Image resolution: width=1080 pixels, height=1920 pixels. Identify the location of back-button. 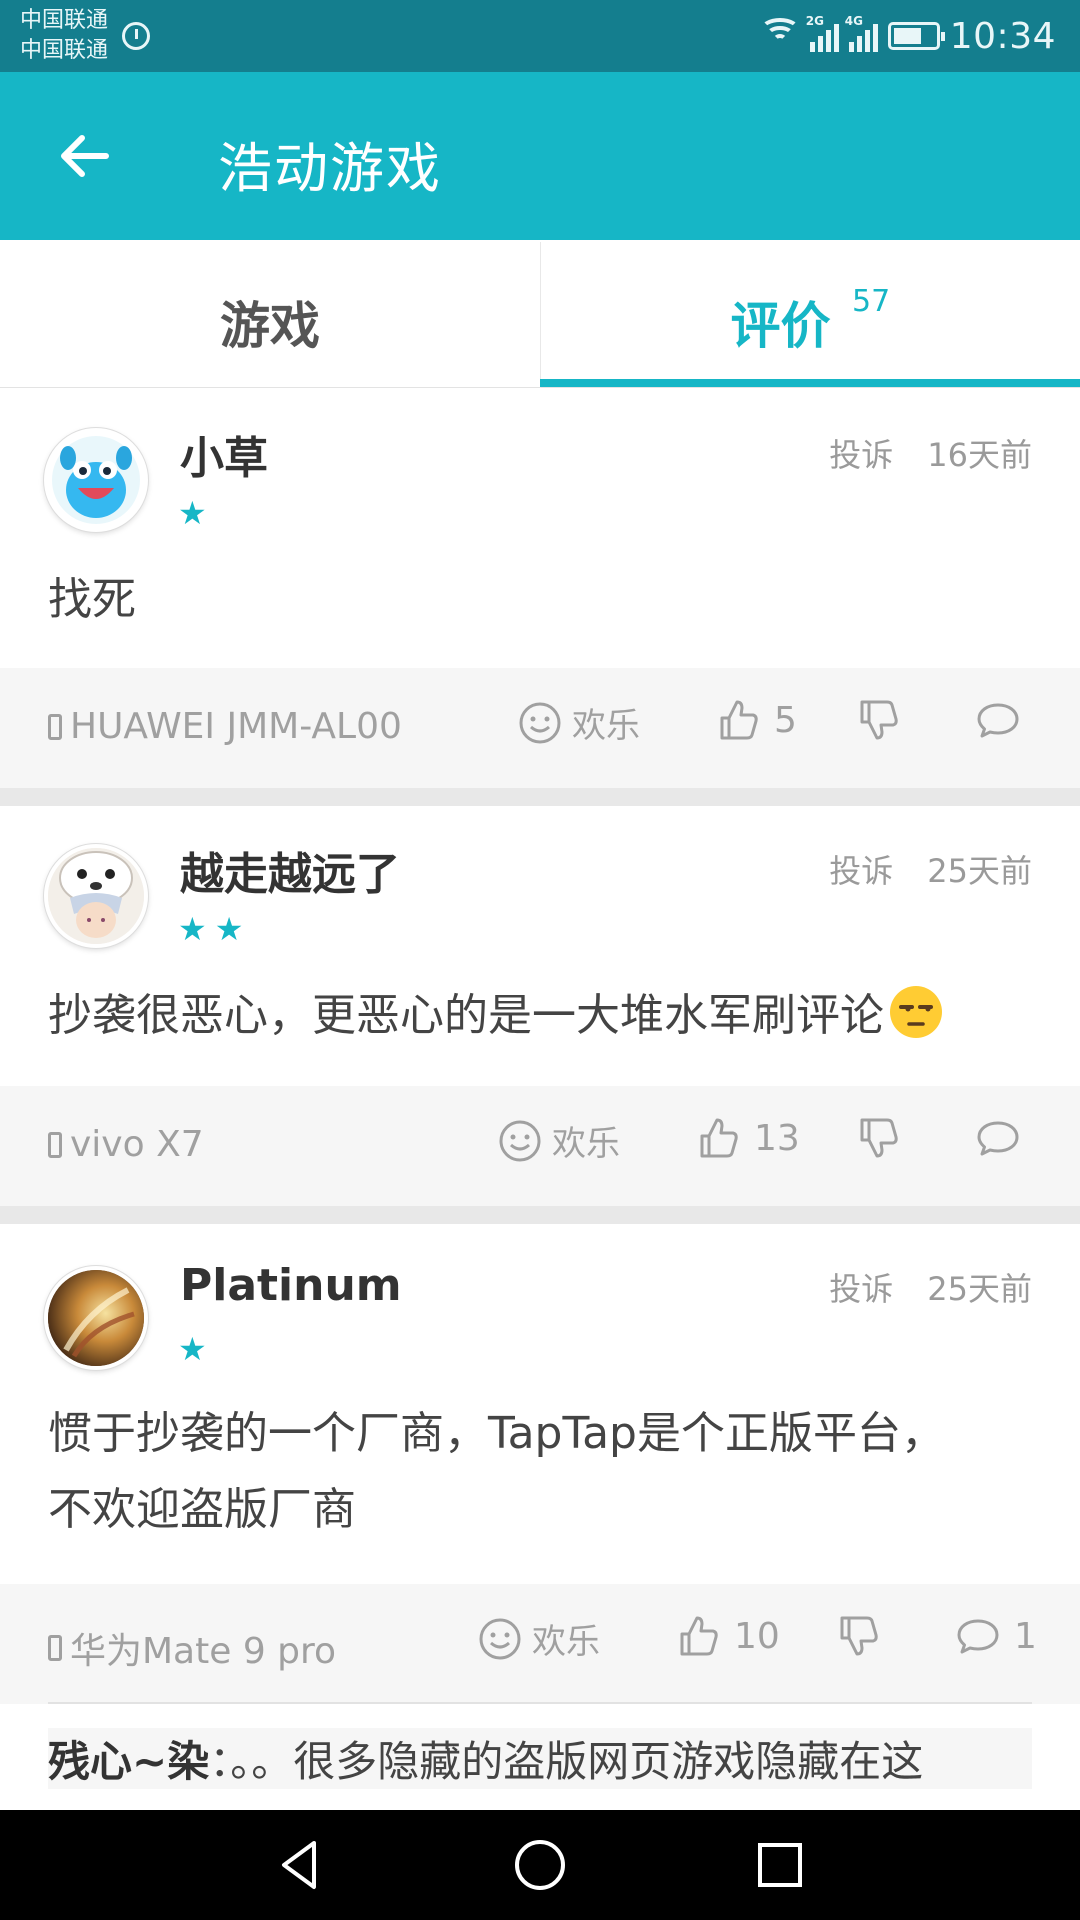
(84, 156).